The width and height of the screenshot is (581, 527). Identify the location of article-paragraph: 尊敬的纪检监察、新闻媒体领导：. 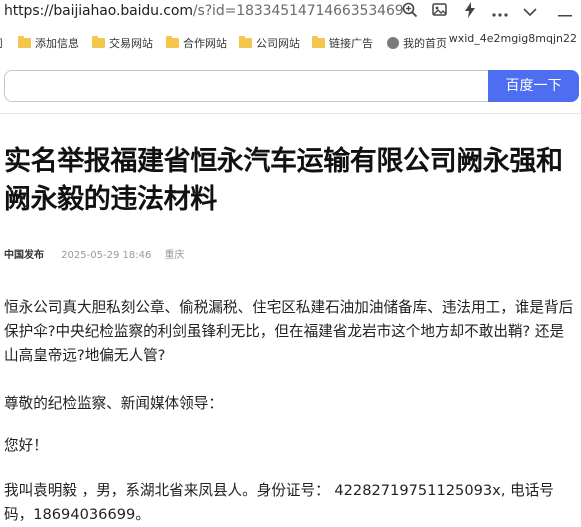
(113, 403).